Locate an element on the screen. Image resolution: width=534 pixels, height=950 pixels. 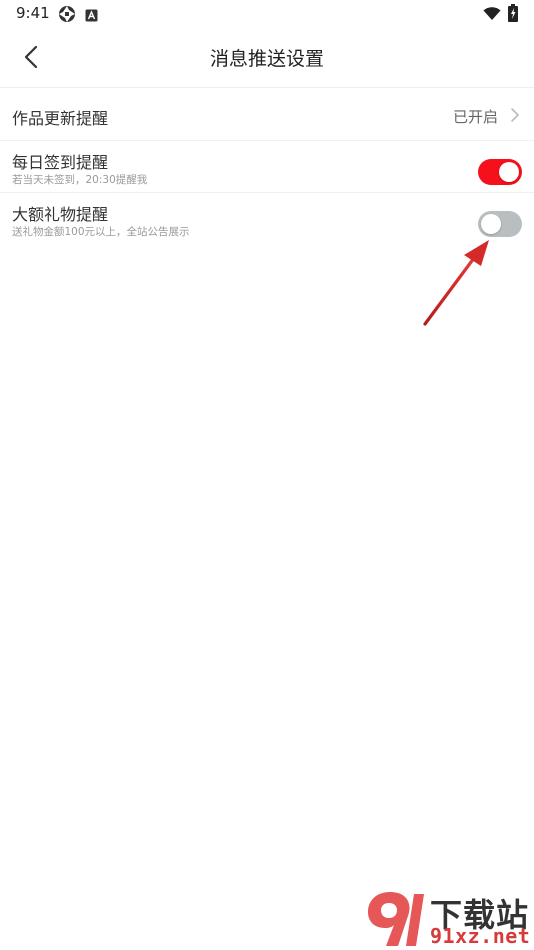
a-letter-badge-icon is located at coordinates (91, 16).